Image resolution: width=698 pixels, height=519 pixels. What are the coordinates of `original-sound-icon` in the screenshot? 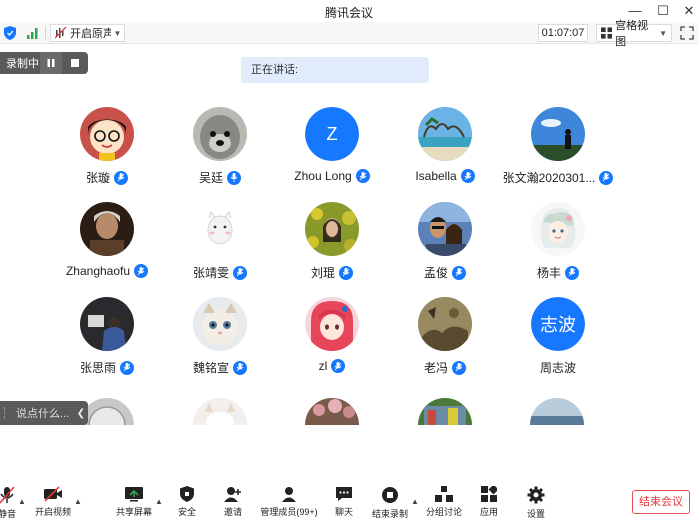 It's located at (61, 33).